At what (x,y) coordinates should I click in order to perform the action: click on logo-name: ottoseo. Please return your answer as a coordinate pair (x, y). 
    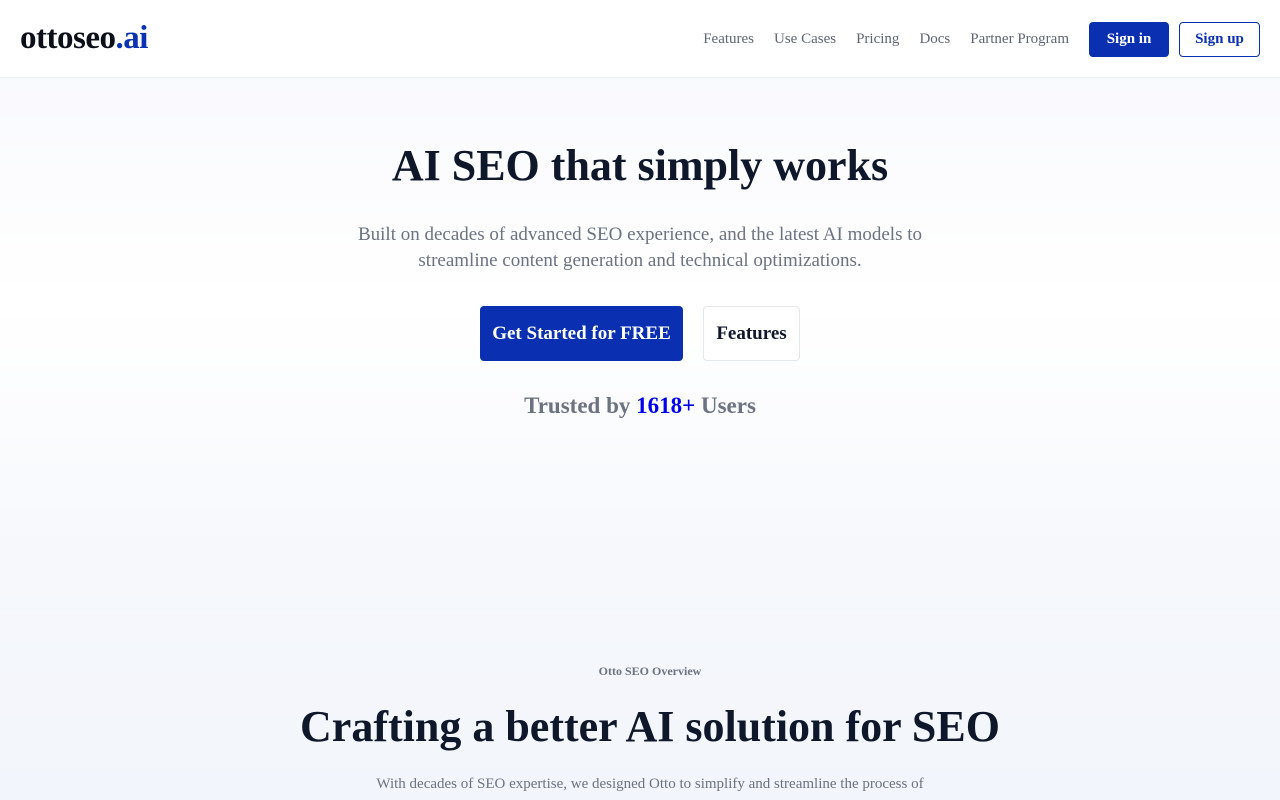
    Looking at the image, I should click on (68, 38).